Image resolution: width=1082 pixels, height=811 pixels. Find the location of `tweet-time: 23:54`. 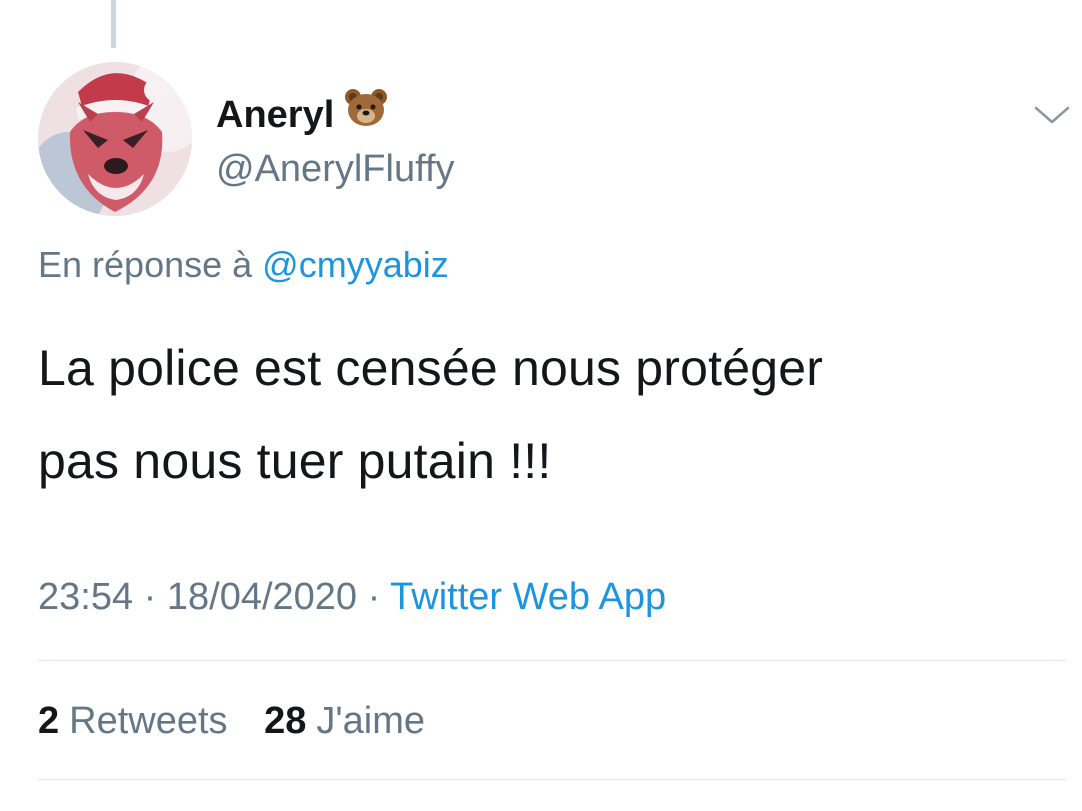

tweet-time: 23:54 is located at coordinates (85, 597).